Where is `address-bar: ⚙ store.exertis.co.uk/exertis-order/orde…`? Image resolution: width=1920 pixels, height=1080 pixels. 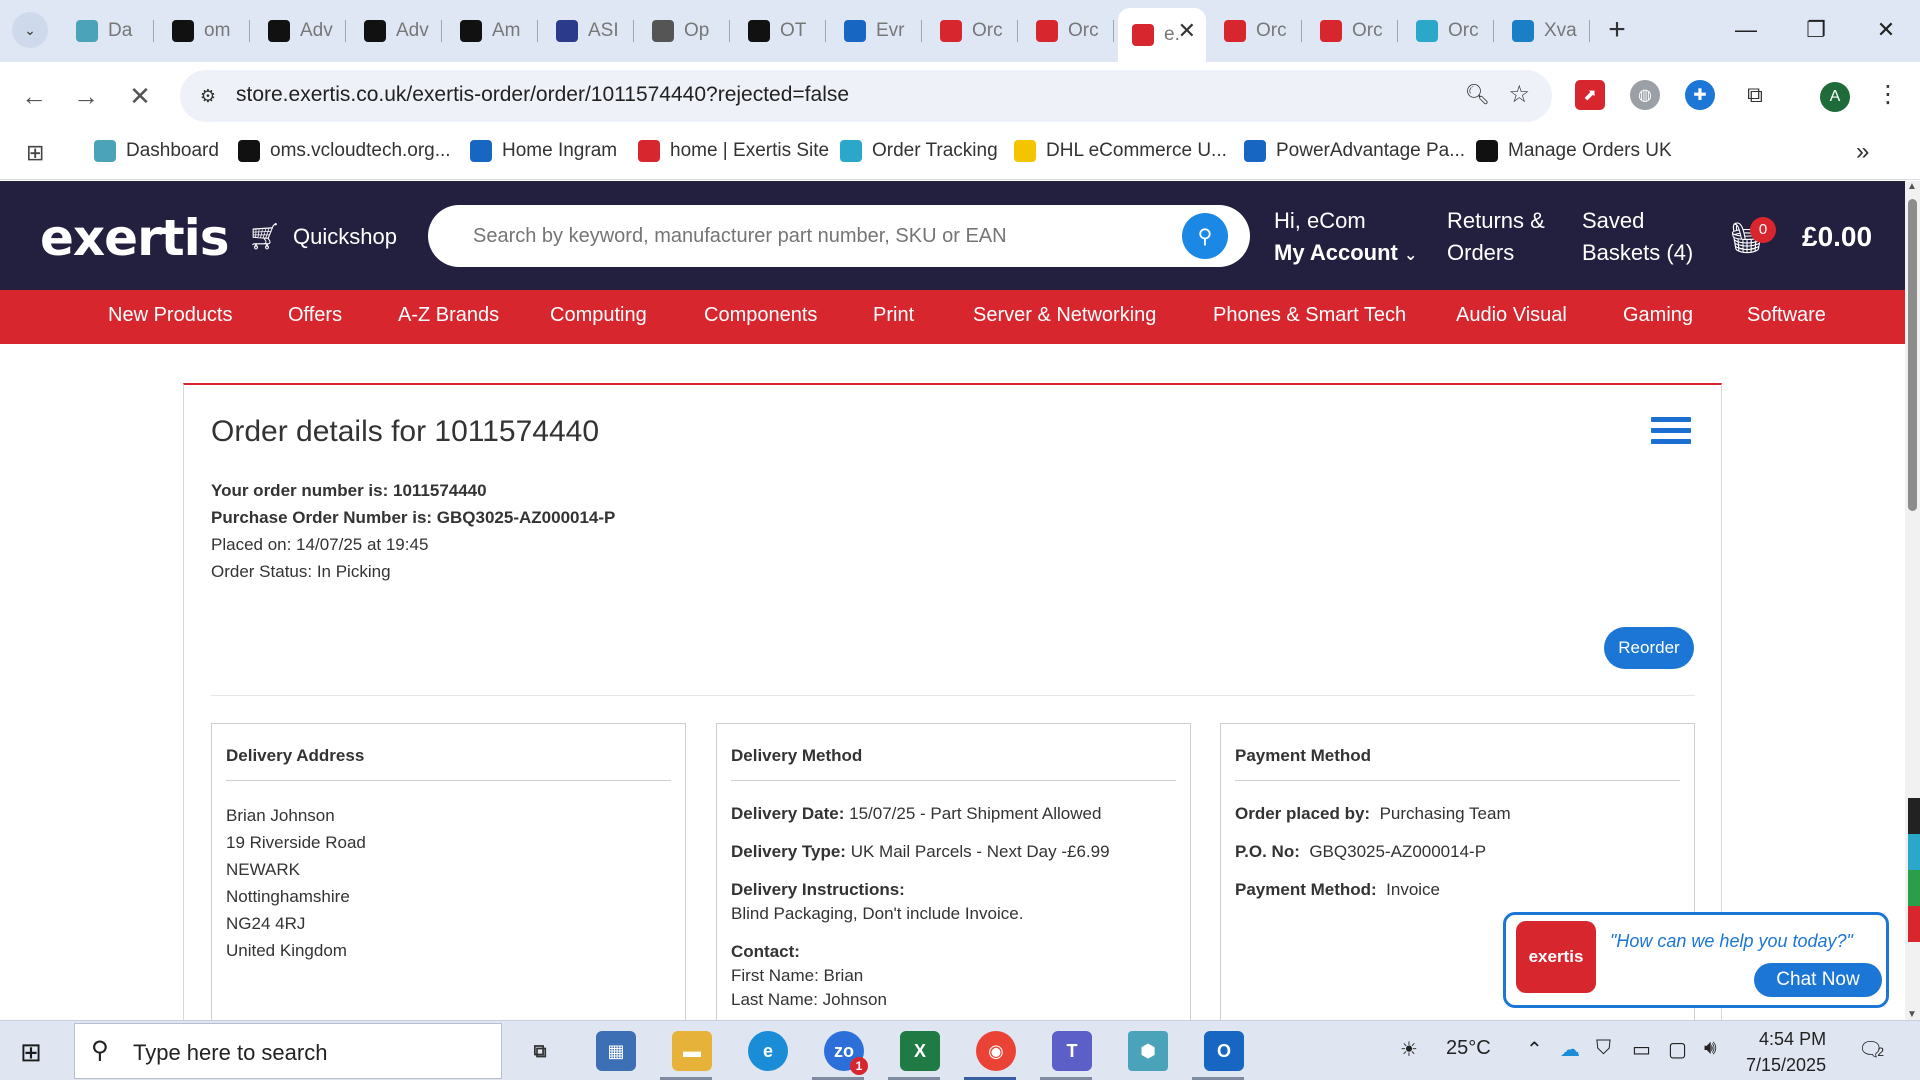 address-bar: ⚙ store.exertis.co.uk/exertis-order/orde… is located at coordinates (866, 96).